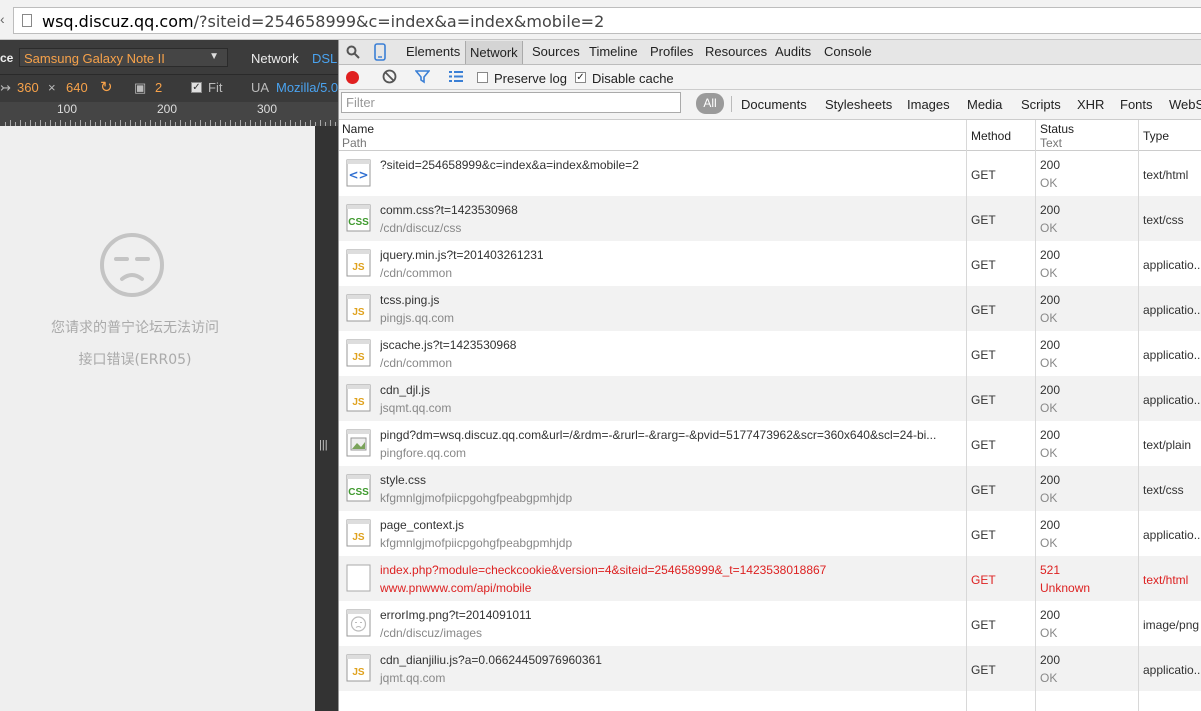 The width and height of the screenshot is (1201, 711). Describe the element at coordinates (482, 77) in the screenshot. I see `preserve-log-checkbox` at that location.